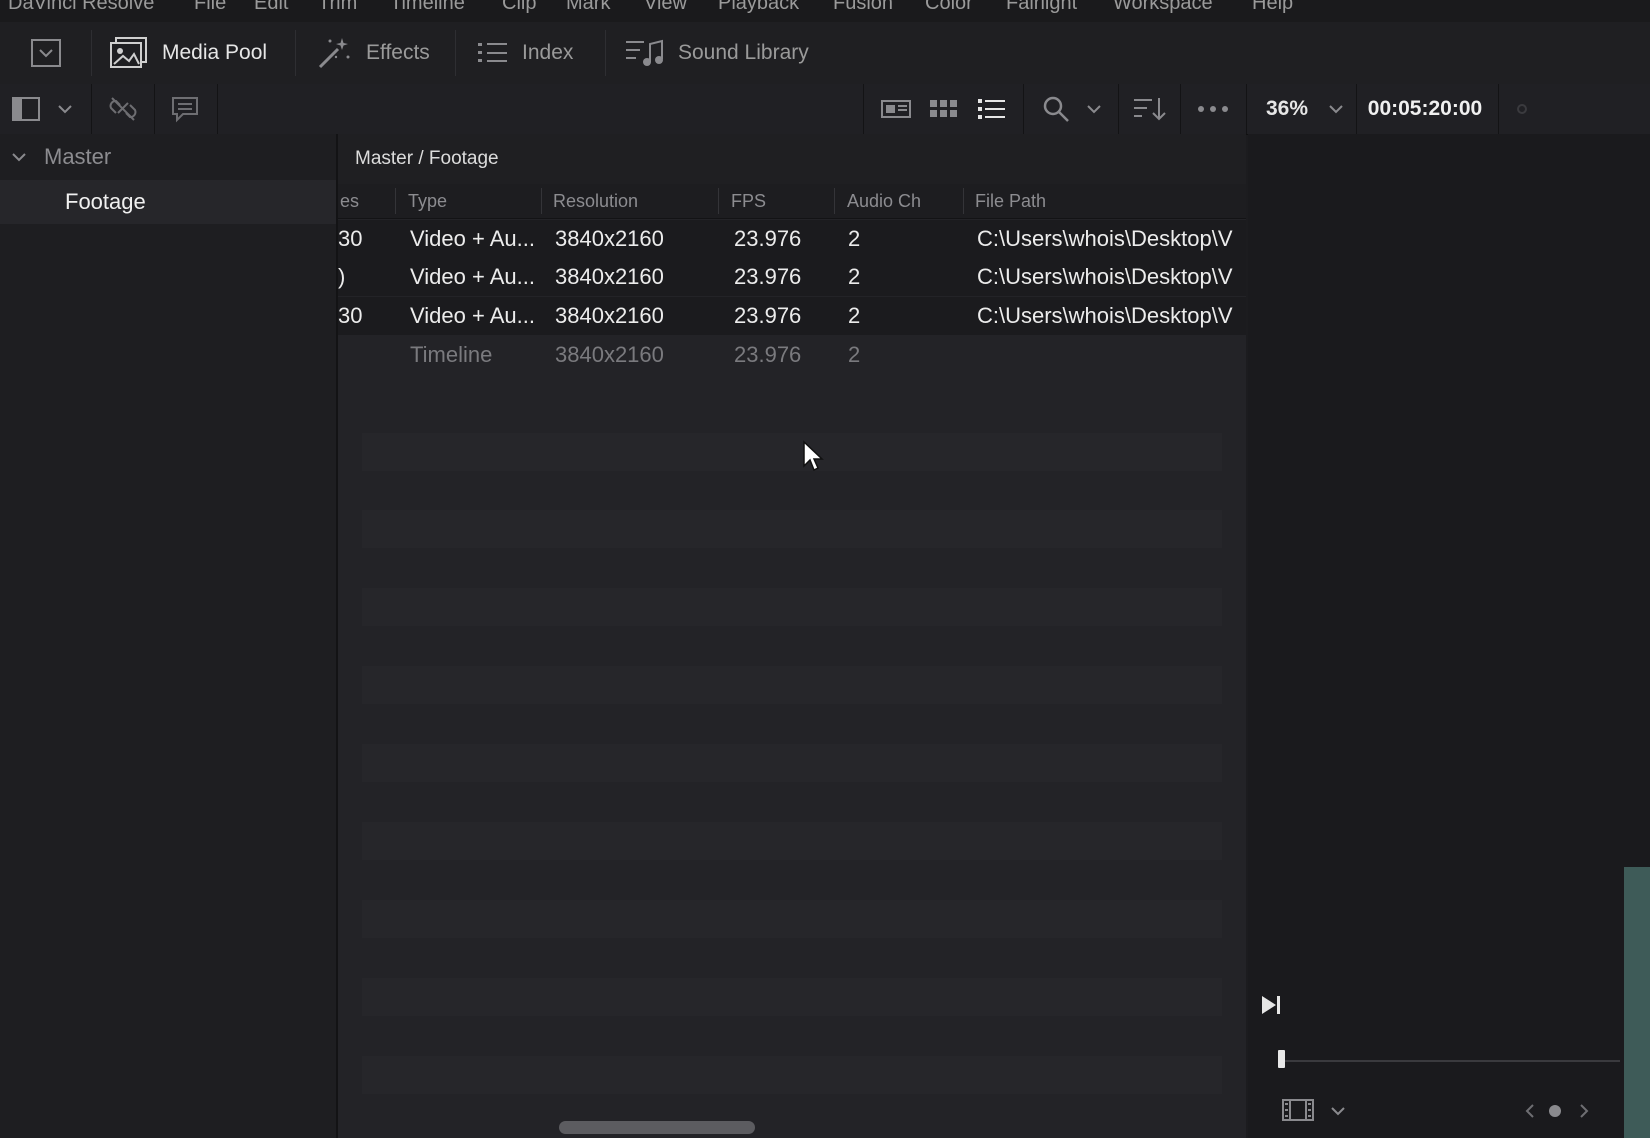 The image size is (1650, 1138). What do you see at coordinates (1010, 201) in the screenshot?
I see `column-header-file-path: File Path` at bounding box center [1010, 201].